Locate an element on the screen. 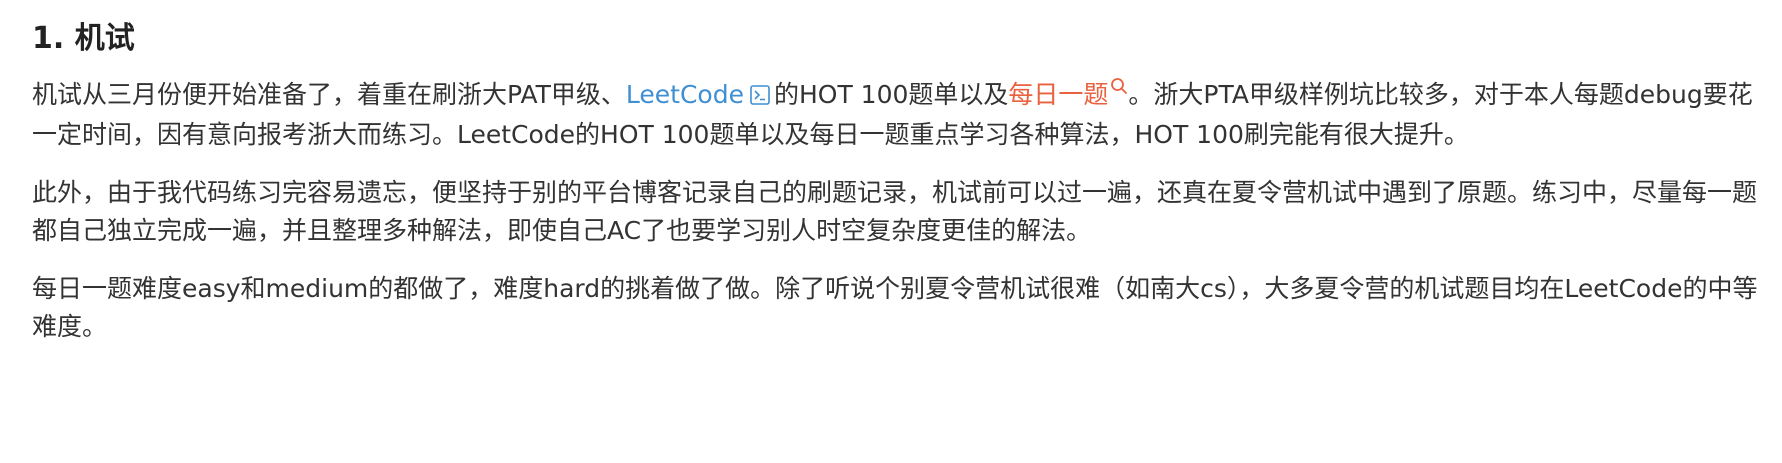  paragraph-1-text-before-link: 机试从三月份便开始准备了，着重在刷浙大PAT甲级、 is located at coordinates (329, 94).